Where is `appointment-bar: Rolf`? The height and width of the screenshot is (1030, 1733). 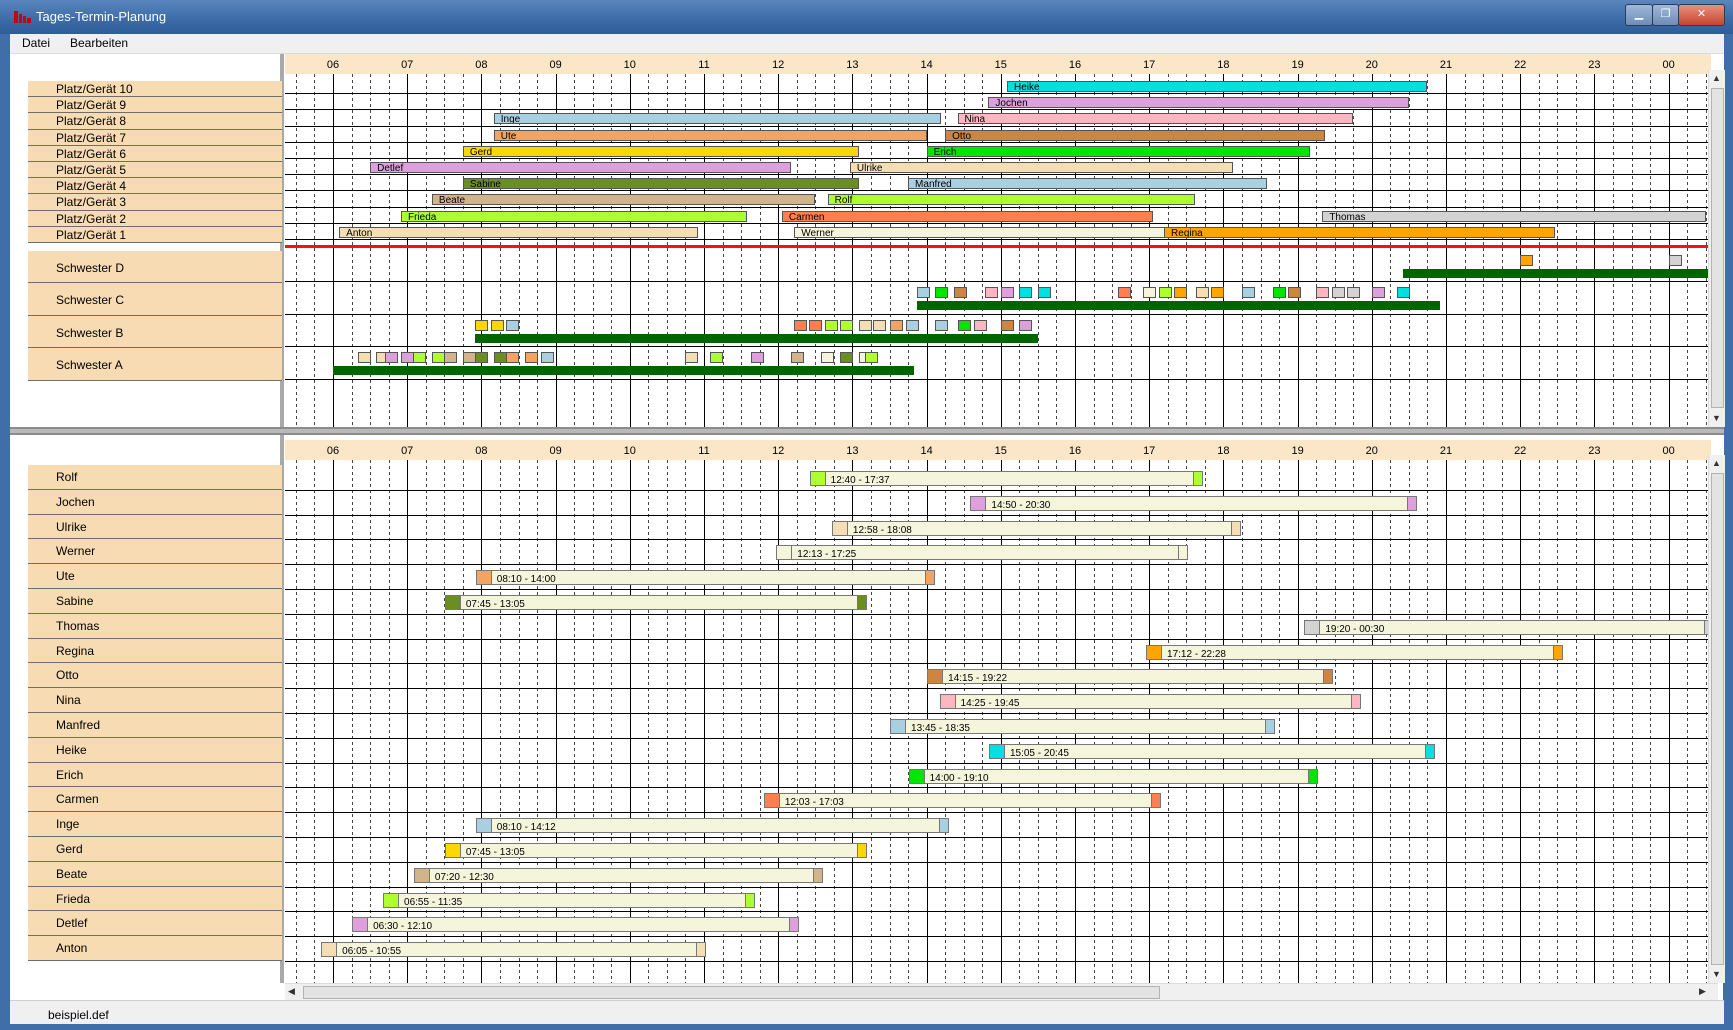
appointment-bar: Rolf is located at coordinates (1011, 200).